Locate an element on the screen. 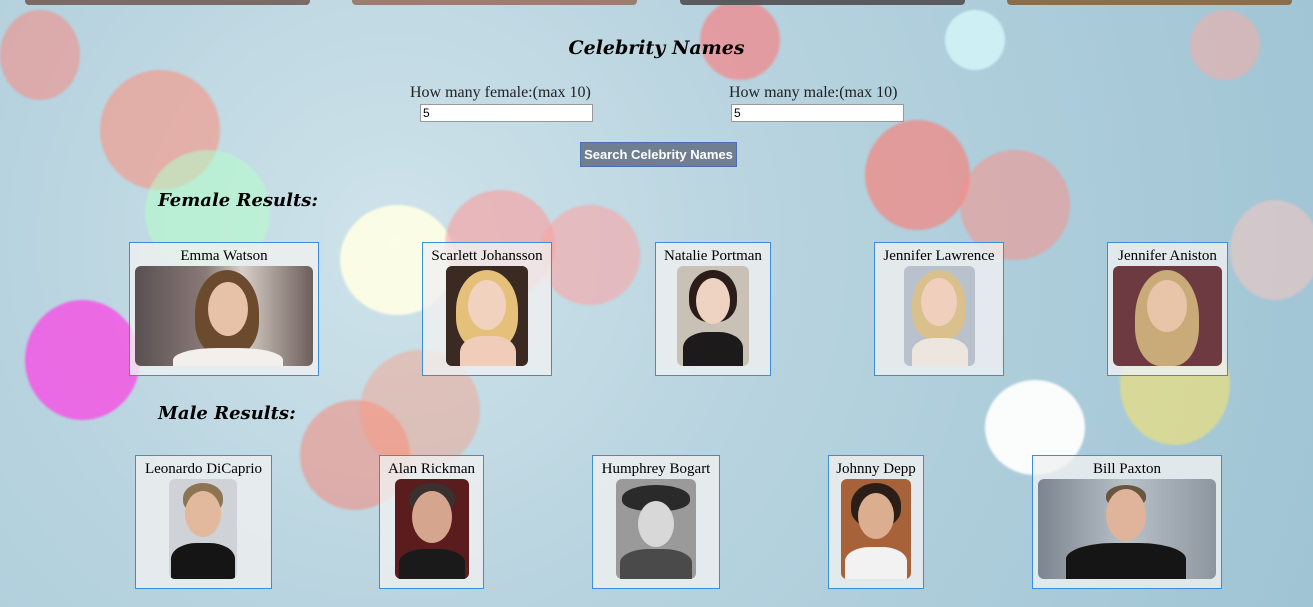 This screenshot has width=1313, height=607. celebrity-name: Humphrey Bogart is located at coordinates (656, 469).